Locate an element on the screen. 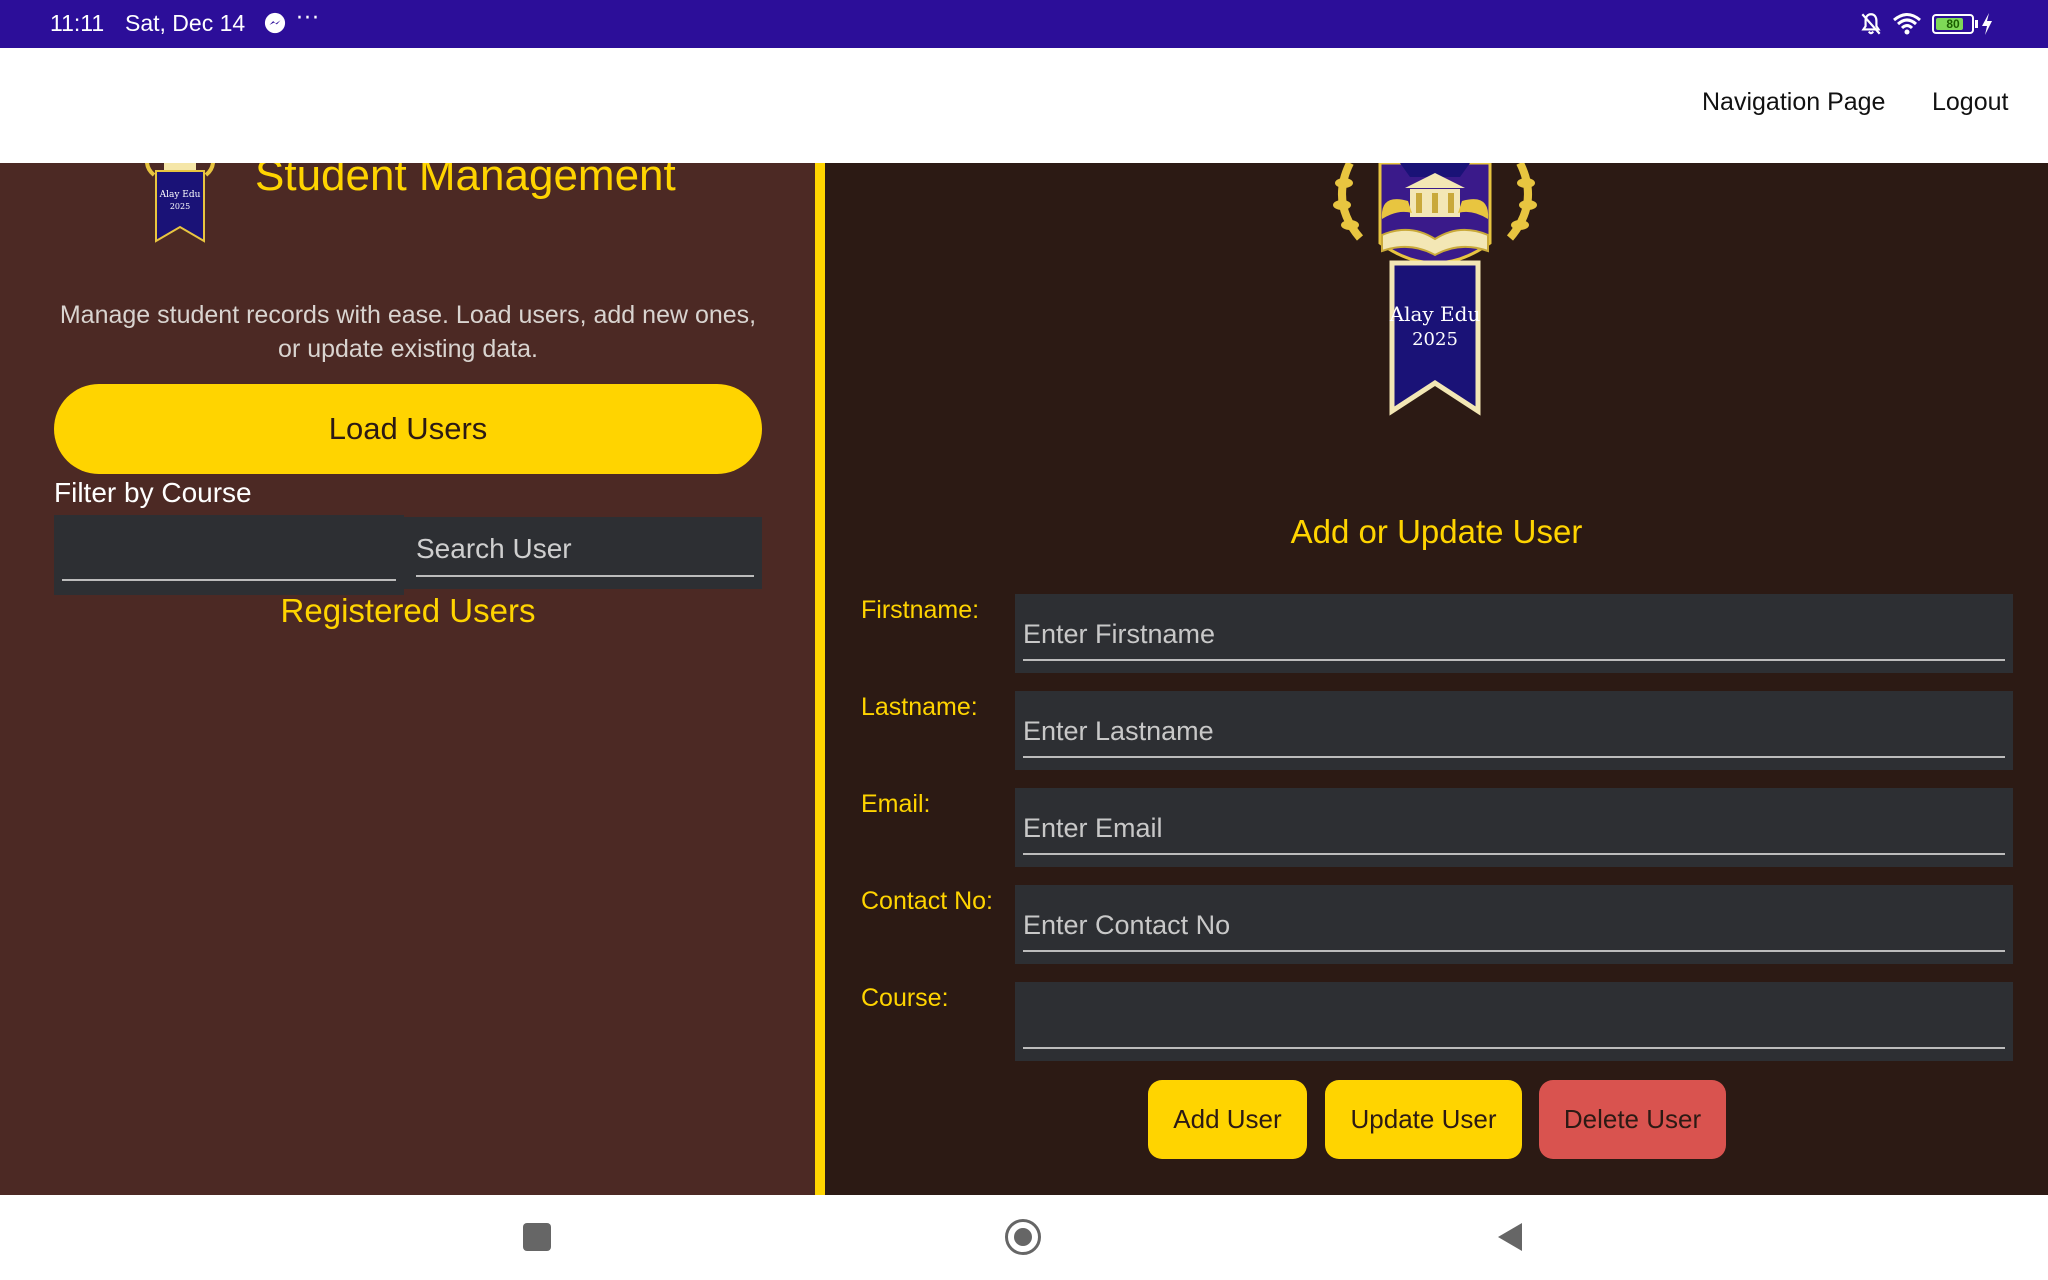 The width and height of the screenshot is (2048, 1280). battery-percent: 80 is located at coordinates (1953, 24).